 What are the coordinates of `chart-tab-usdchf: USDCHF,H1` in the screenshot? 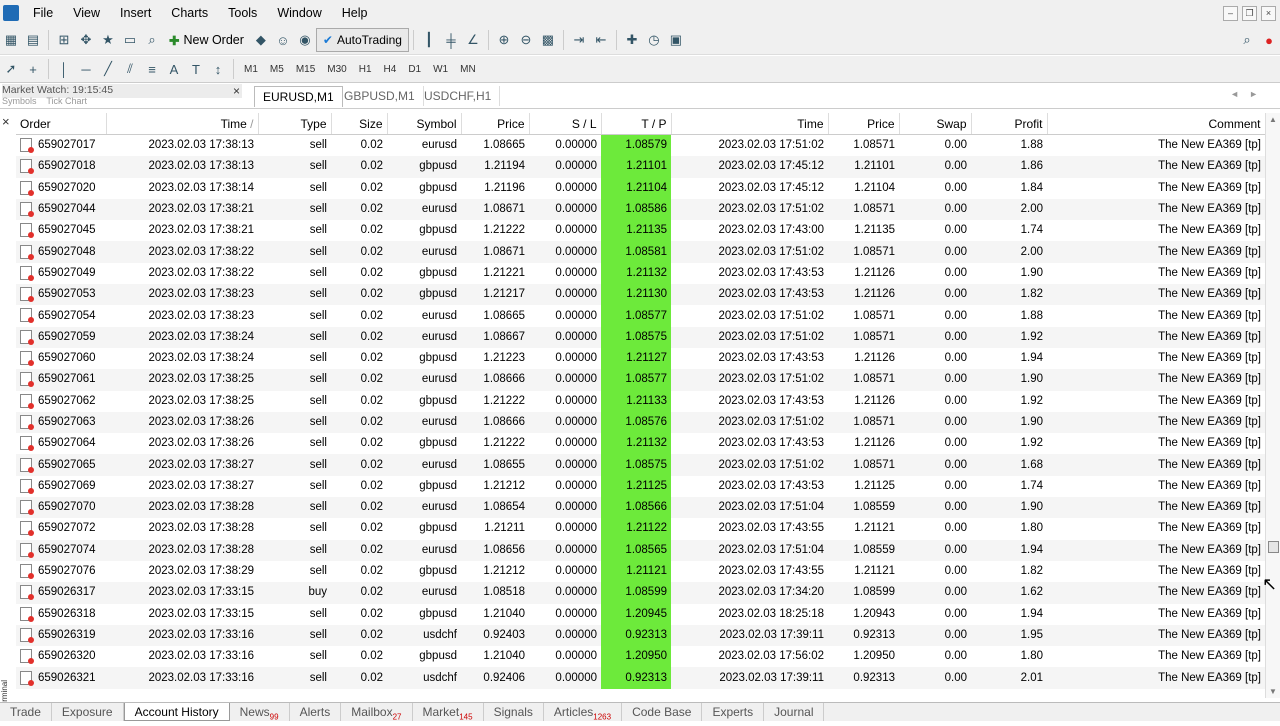 It's located at (458, 96).